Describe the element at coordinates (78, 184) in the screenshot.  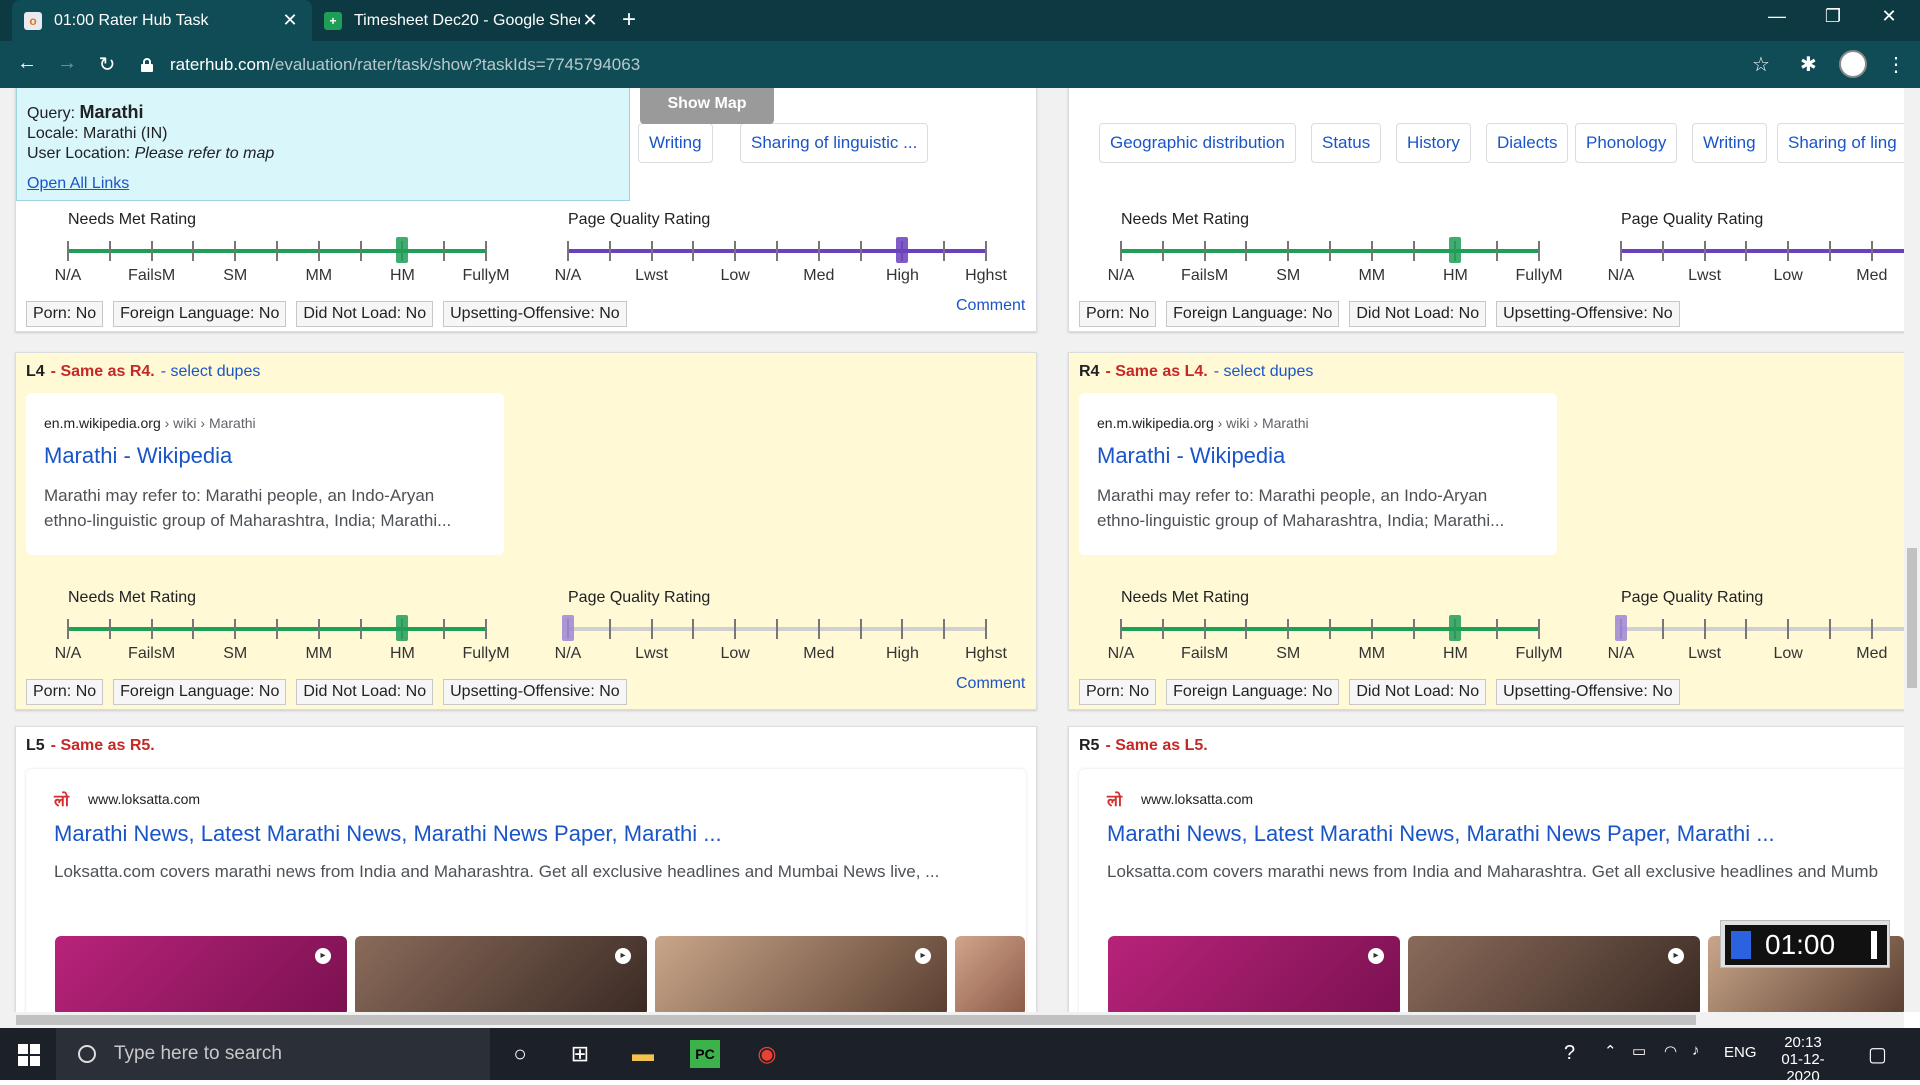
I see `open-all-links: Open All Links` at that location.